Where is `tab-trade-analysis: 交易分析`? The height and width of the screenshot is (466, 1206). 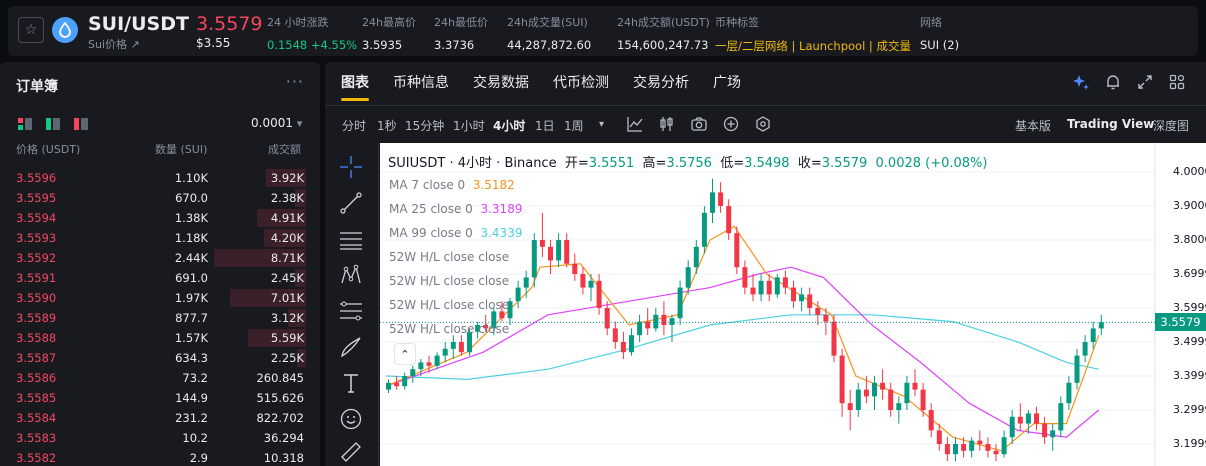 tab-trade-analysis: 交易分析 is located at coordinates (661, 82).